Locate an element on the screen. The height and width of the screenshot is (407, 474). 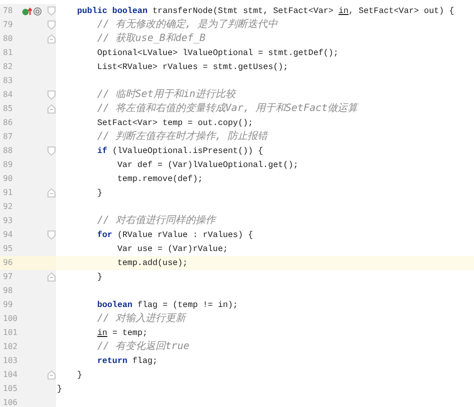
line-number: 84 is located at coordinates (8, 95).